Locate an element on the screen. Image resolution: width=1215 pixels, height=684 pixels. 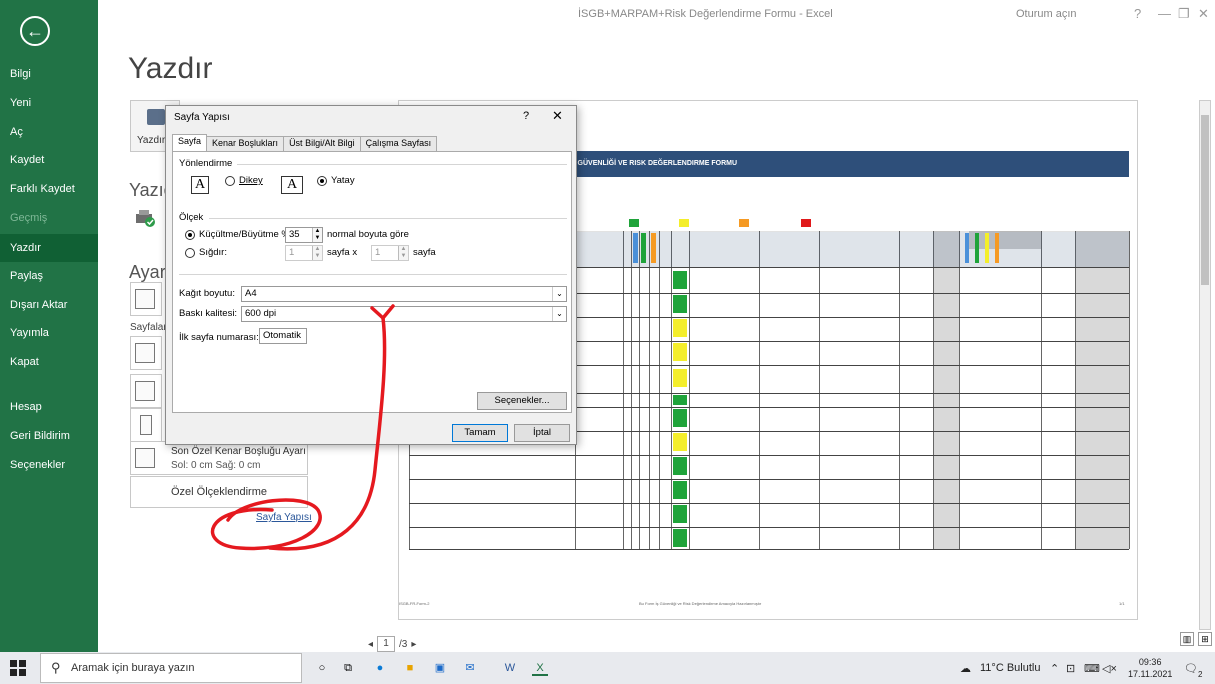
close-icon: ✕ is located at coordinates (1203, 14).